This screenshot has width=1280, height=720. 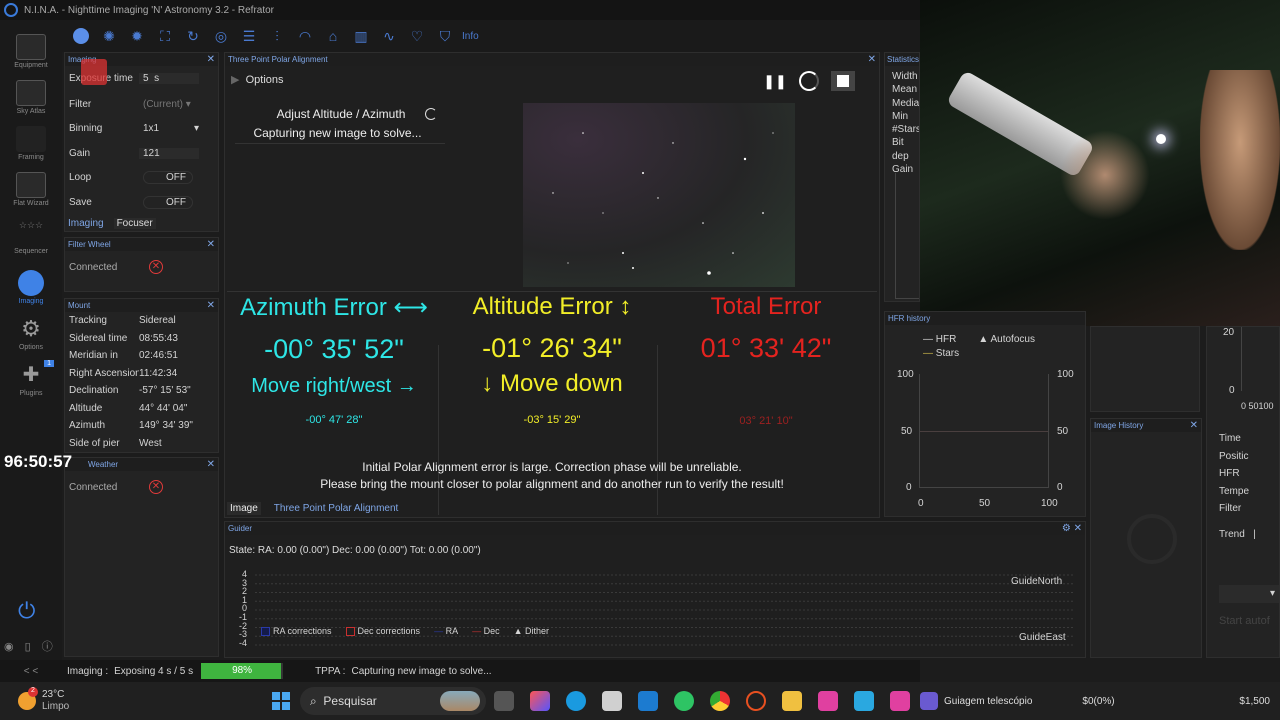 What do you see at coordinates (1244, 621) in the screenshot?
I see `start-autofocus-button: Start autof` at bounding box center [1244, 621].